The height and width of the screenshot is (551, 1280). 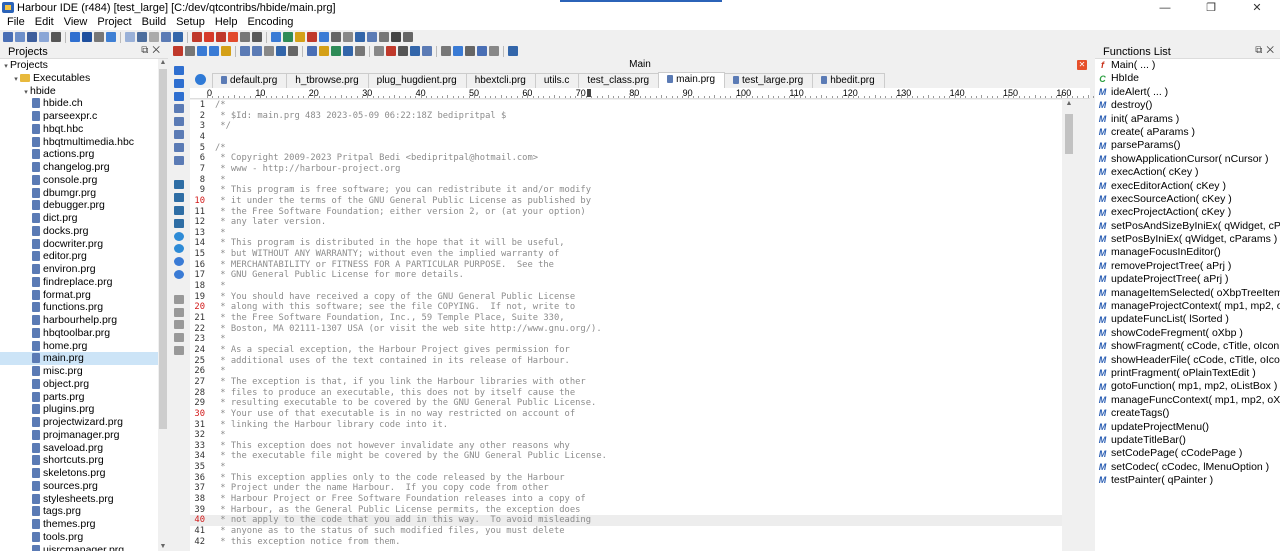 What do you see at coordinates (1187, 386) in the screenshot?
I see `function-list-item: MgotoFunction( mp1, mp2, oListBox )` at bounding box center [1187, 386].